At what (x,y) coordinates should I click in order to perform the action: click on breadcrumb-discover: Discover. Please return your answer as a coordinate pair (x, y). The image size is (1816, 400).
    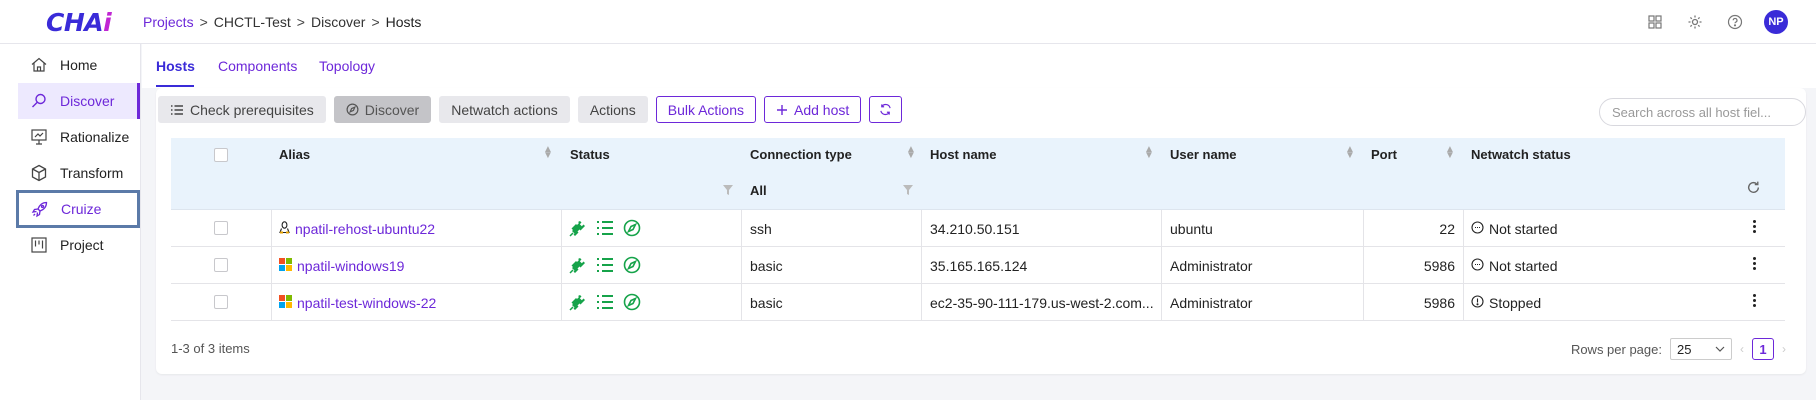
    Looking at the image, I should click on (338, 22).